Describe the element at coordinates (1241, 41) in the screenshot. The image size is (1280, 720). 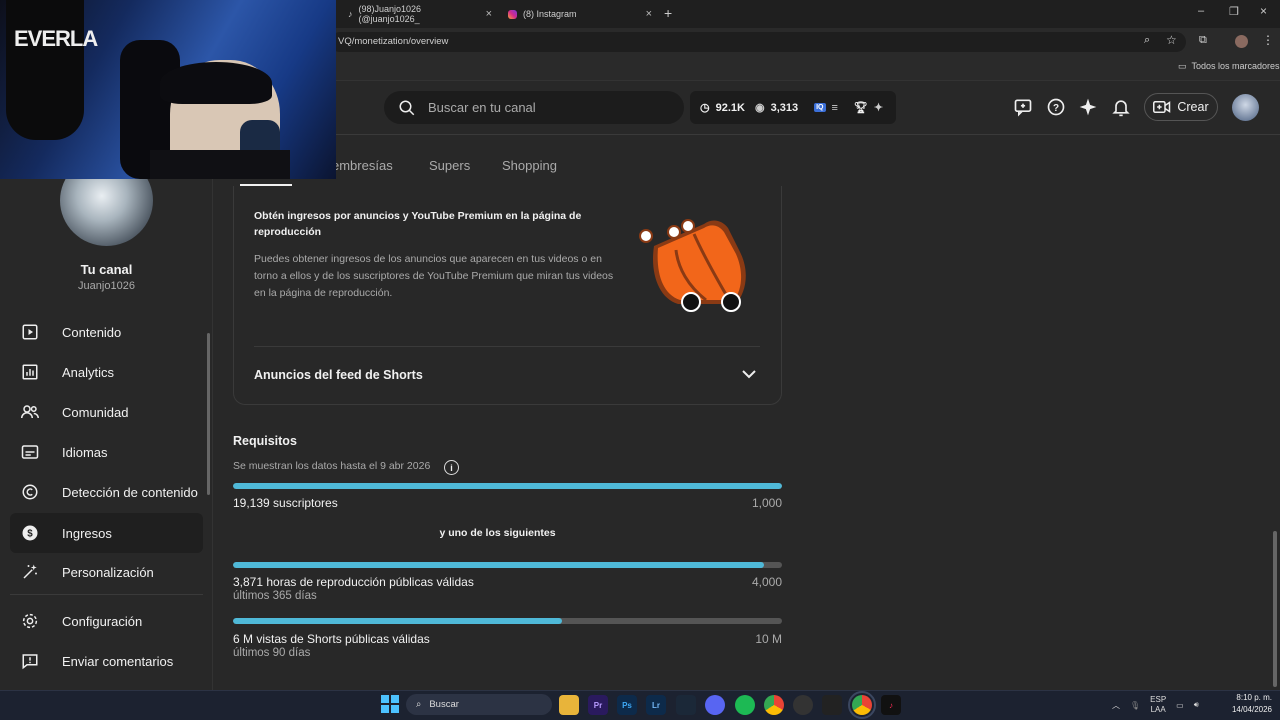
I see `profile-icon` at that location.